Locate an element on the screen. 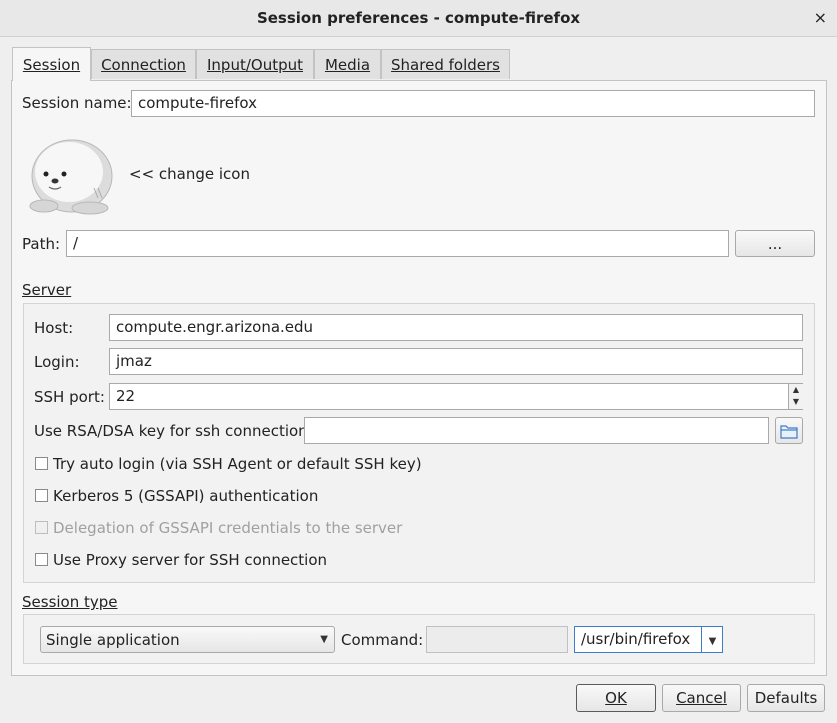 Image resolution: width=837 pixels, height=723 pixels. cancel-button: Cancel is located at coordinates (701, 698).